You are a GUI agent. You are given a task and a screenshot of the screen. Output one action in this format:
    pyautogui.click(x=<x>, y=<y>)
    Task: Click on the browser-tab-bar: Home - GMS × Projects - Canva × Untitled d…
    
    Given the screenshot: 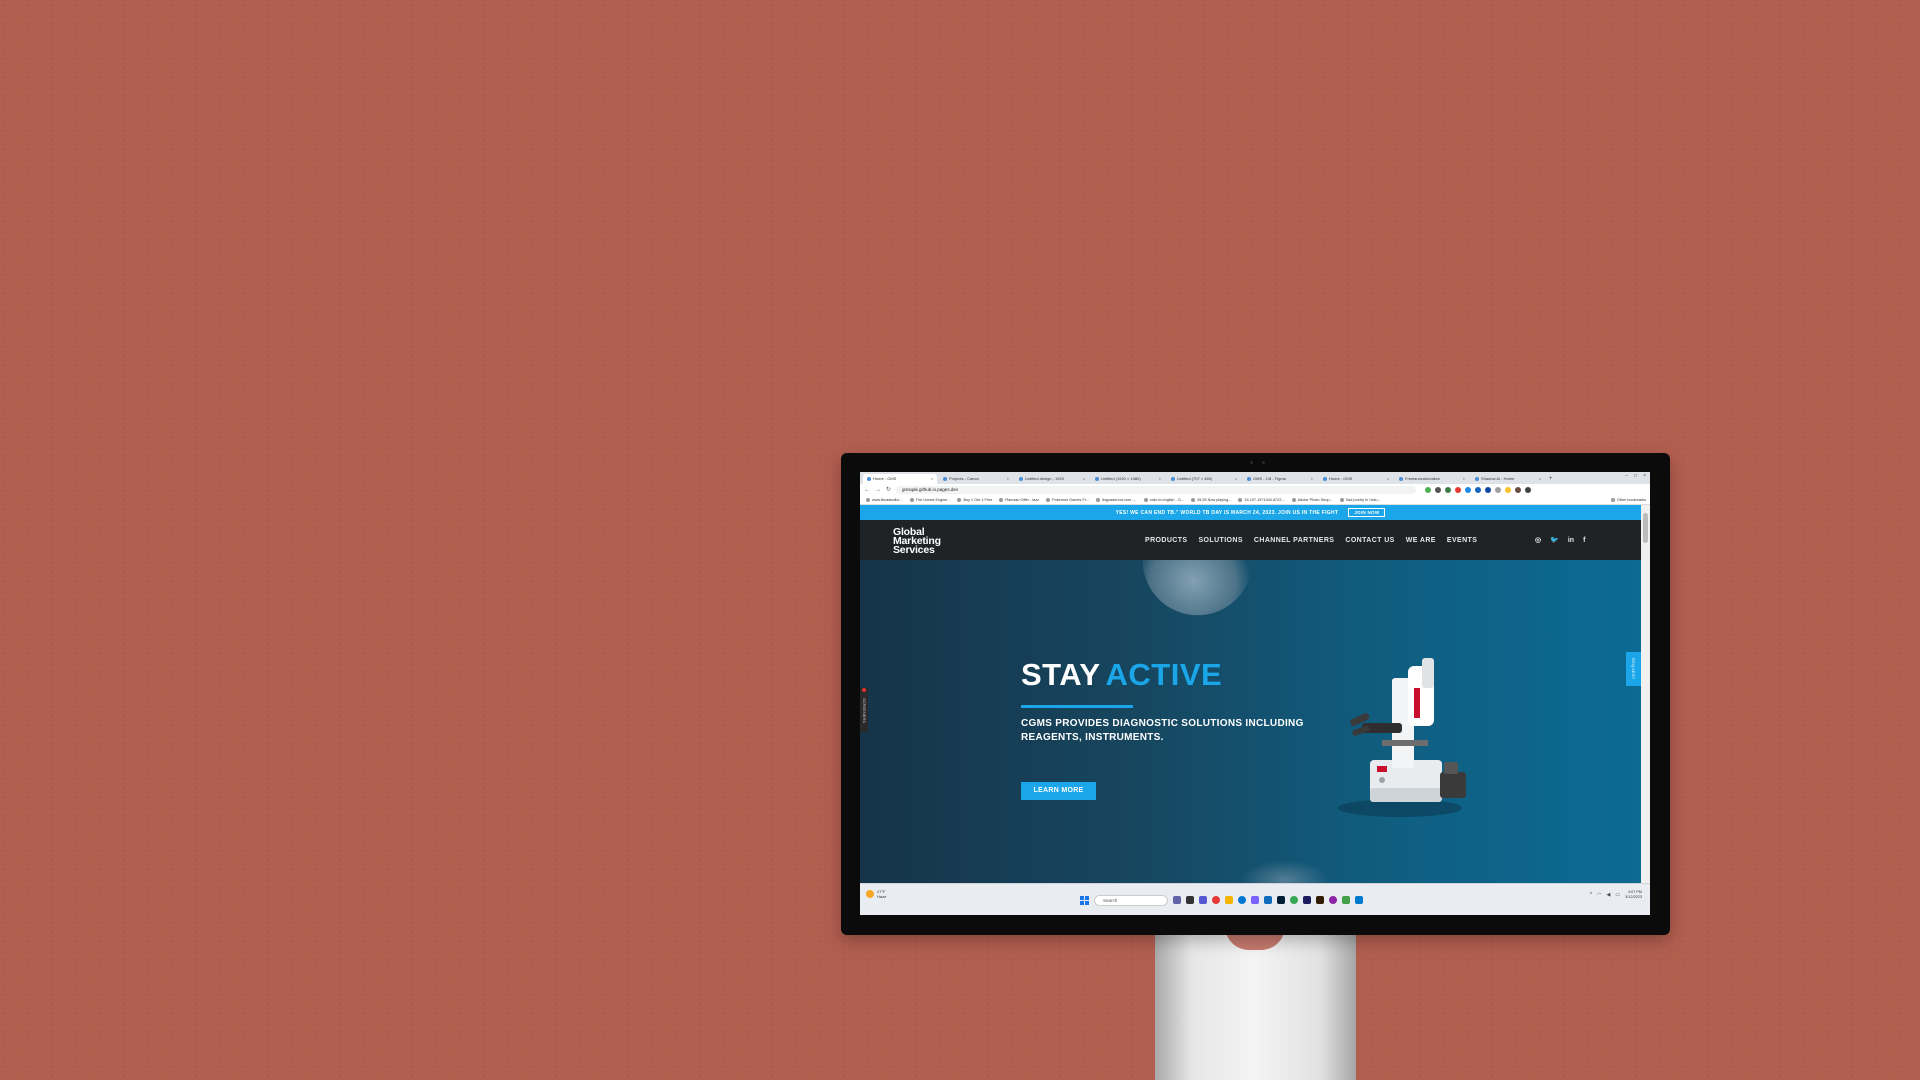 What is the action you would take?
    pyautogui.click(x=1255, y=478)
    